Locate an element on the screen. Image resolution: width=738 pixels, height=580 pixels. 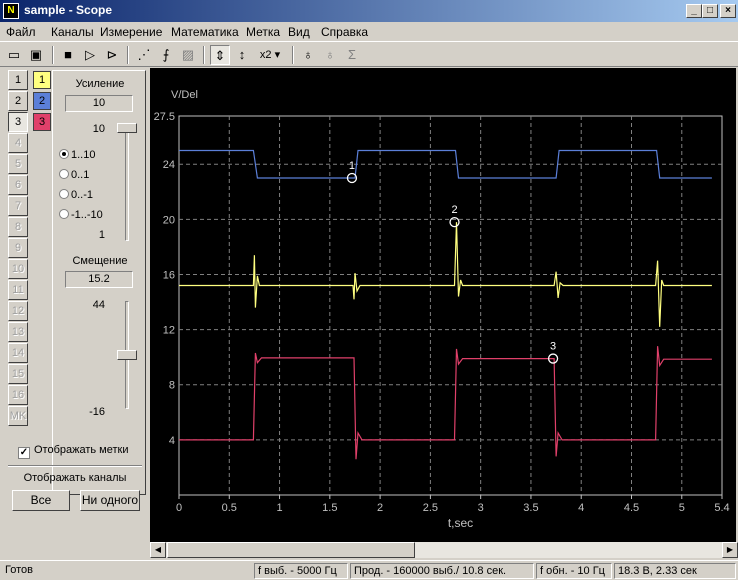
window-title: sample - Scope is located at coordinates (68, 10).